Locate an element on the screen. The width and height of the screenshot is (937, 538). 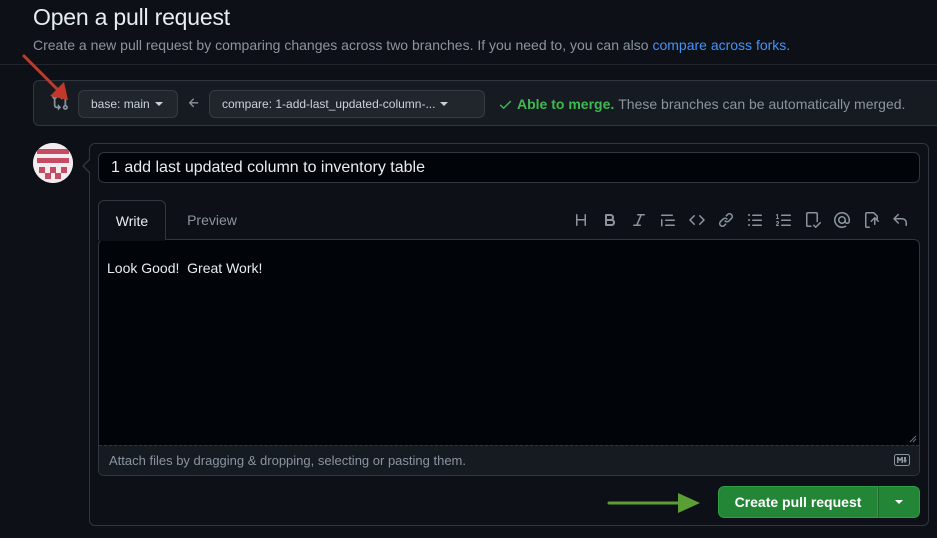
create-pull-request-group: Create pull request is located at coordinates (819, 502).